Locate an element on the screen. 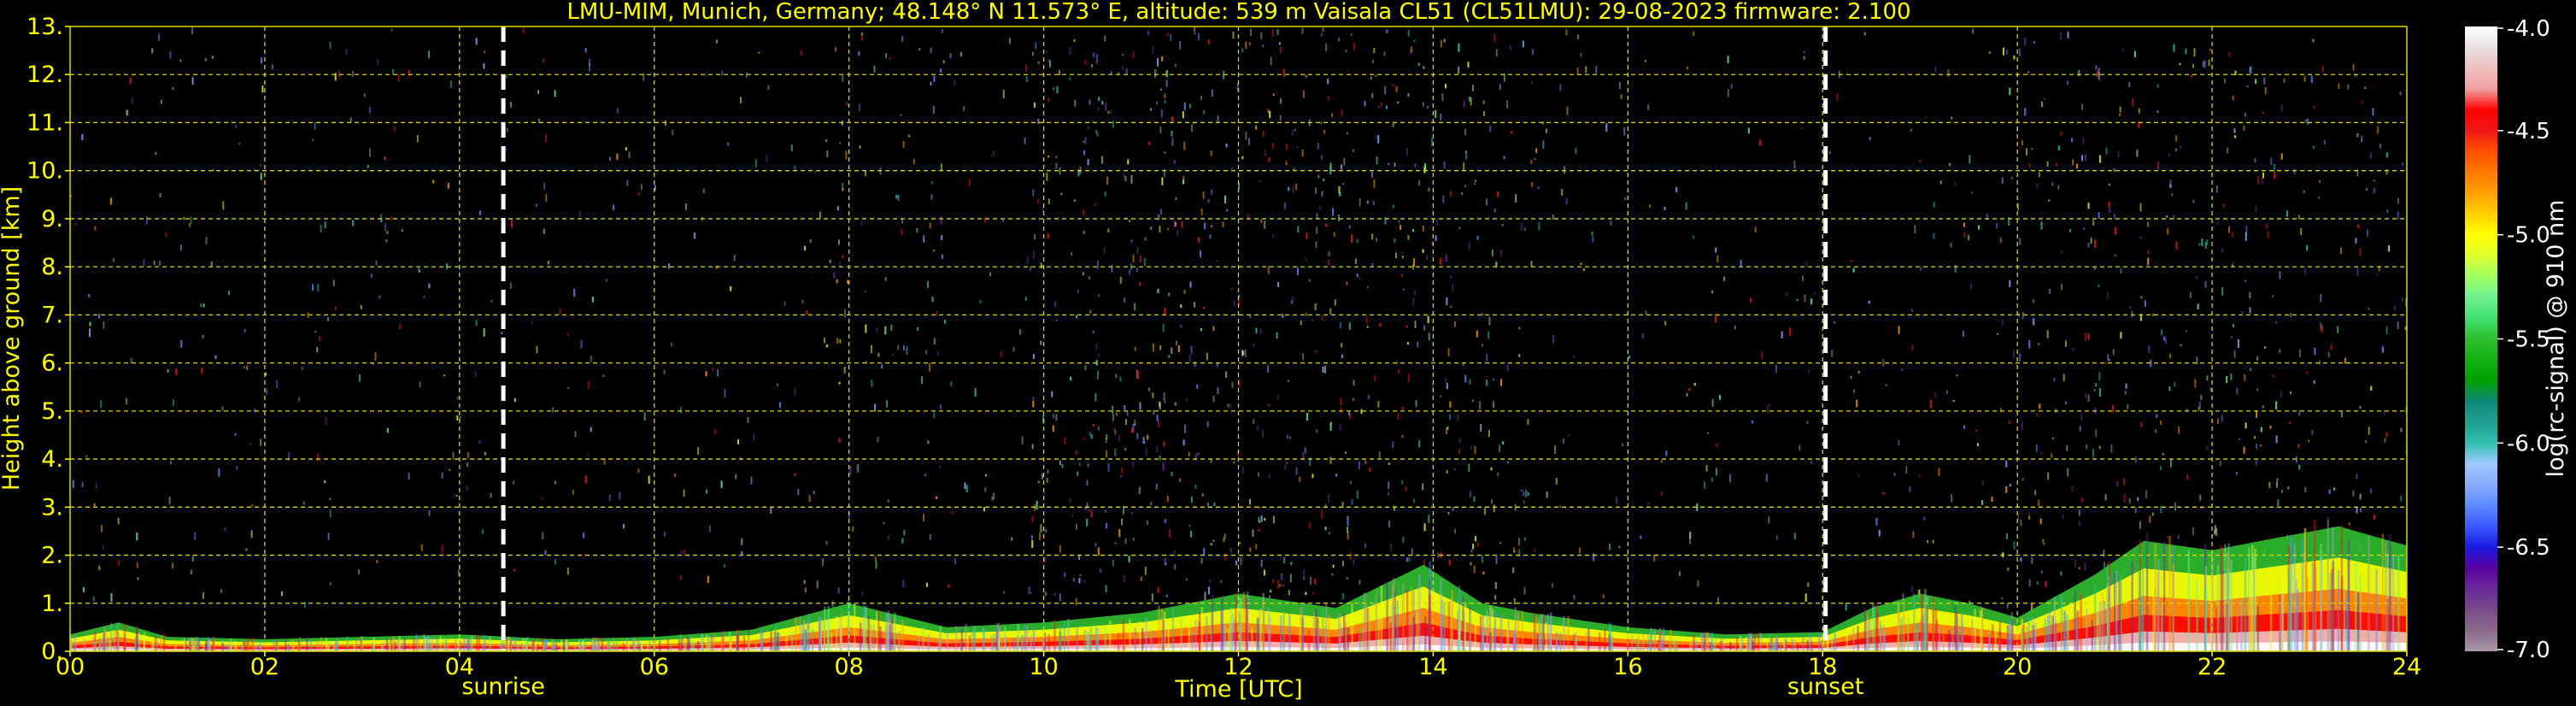  colorbar-tick-label: -4.5 is located at coordinates (2528, 131).